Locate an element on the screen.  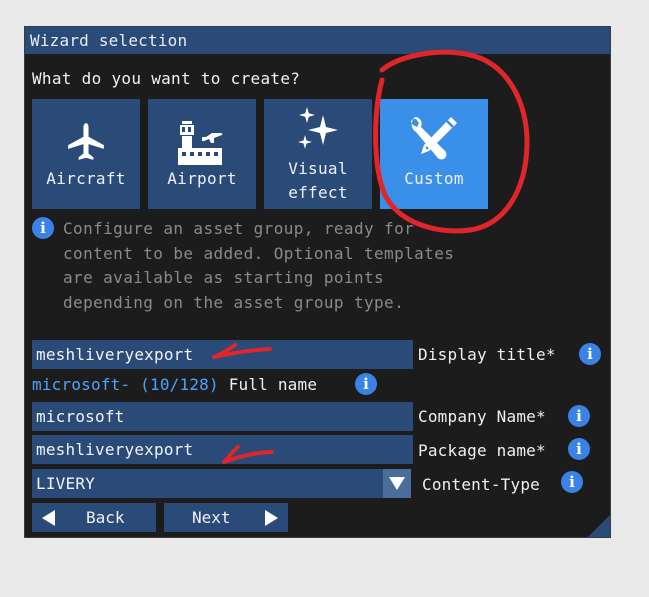
tools-icon is located at coordinates (434, 138).